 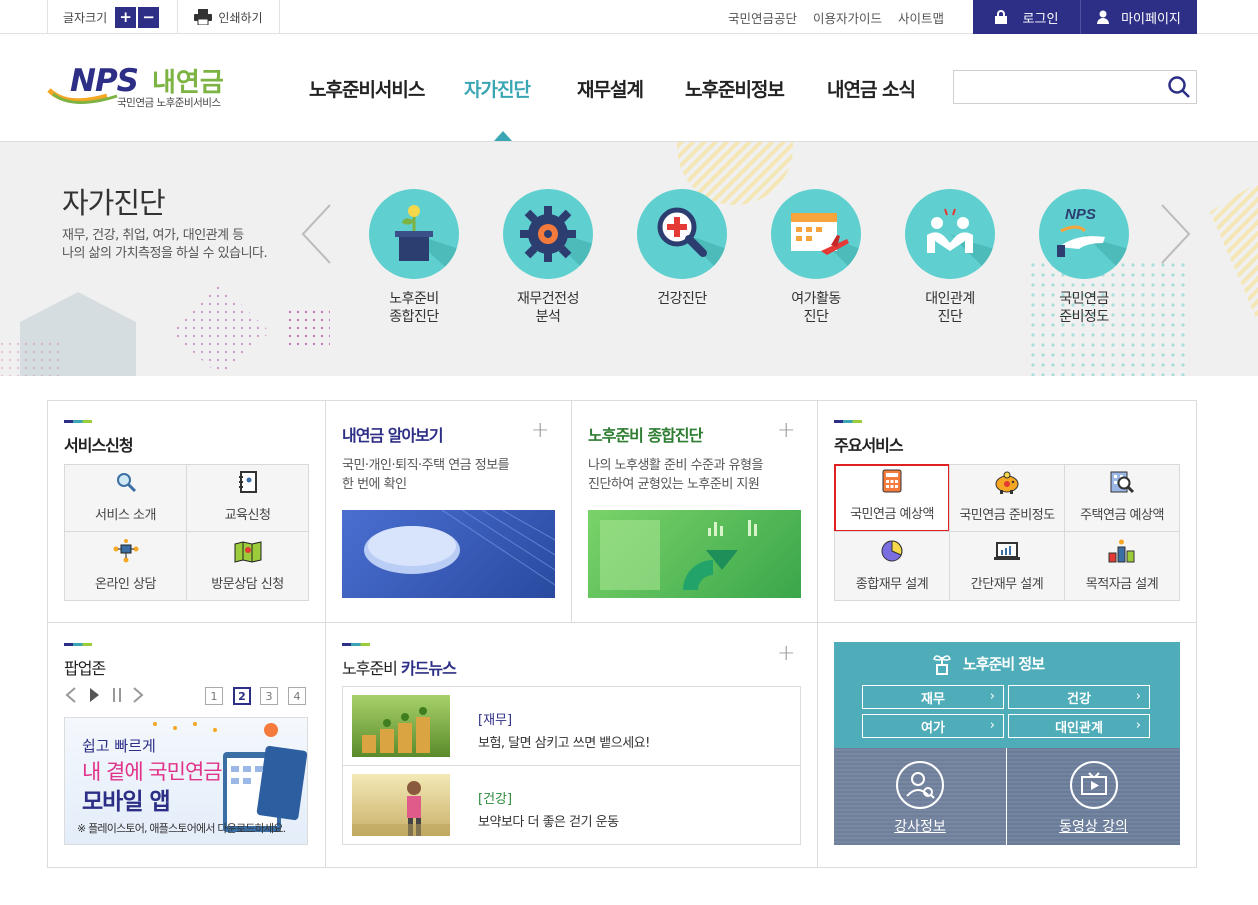 What do you see at coordinates (94, 695) in the screenshot?
I see `popup-play-icon` at bounding box center [94, 695].